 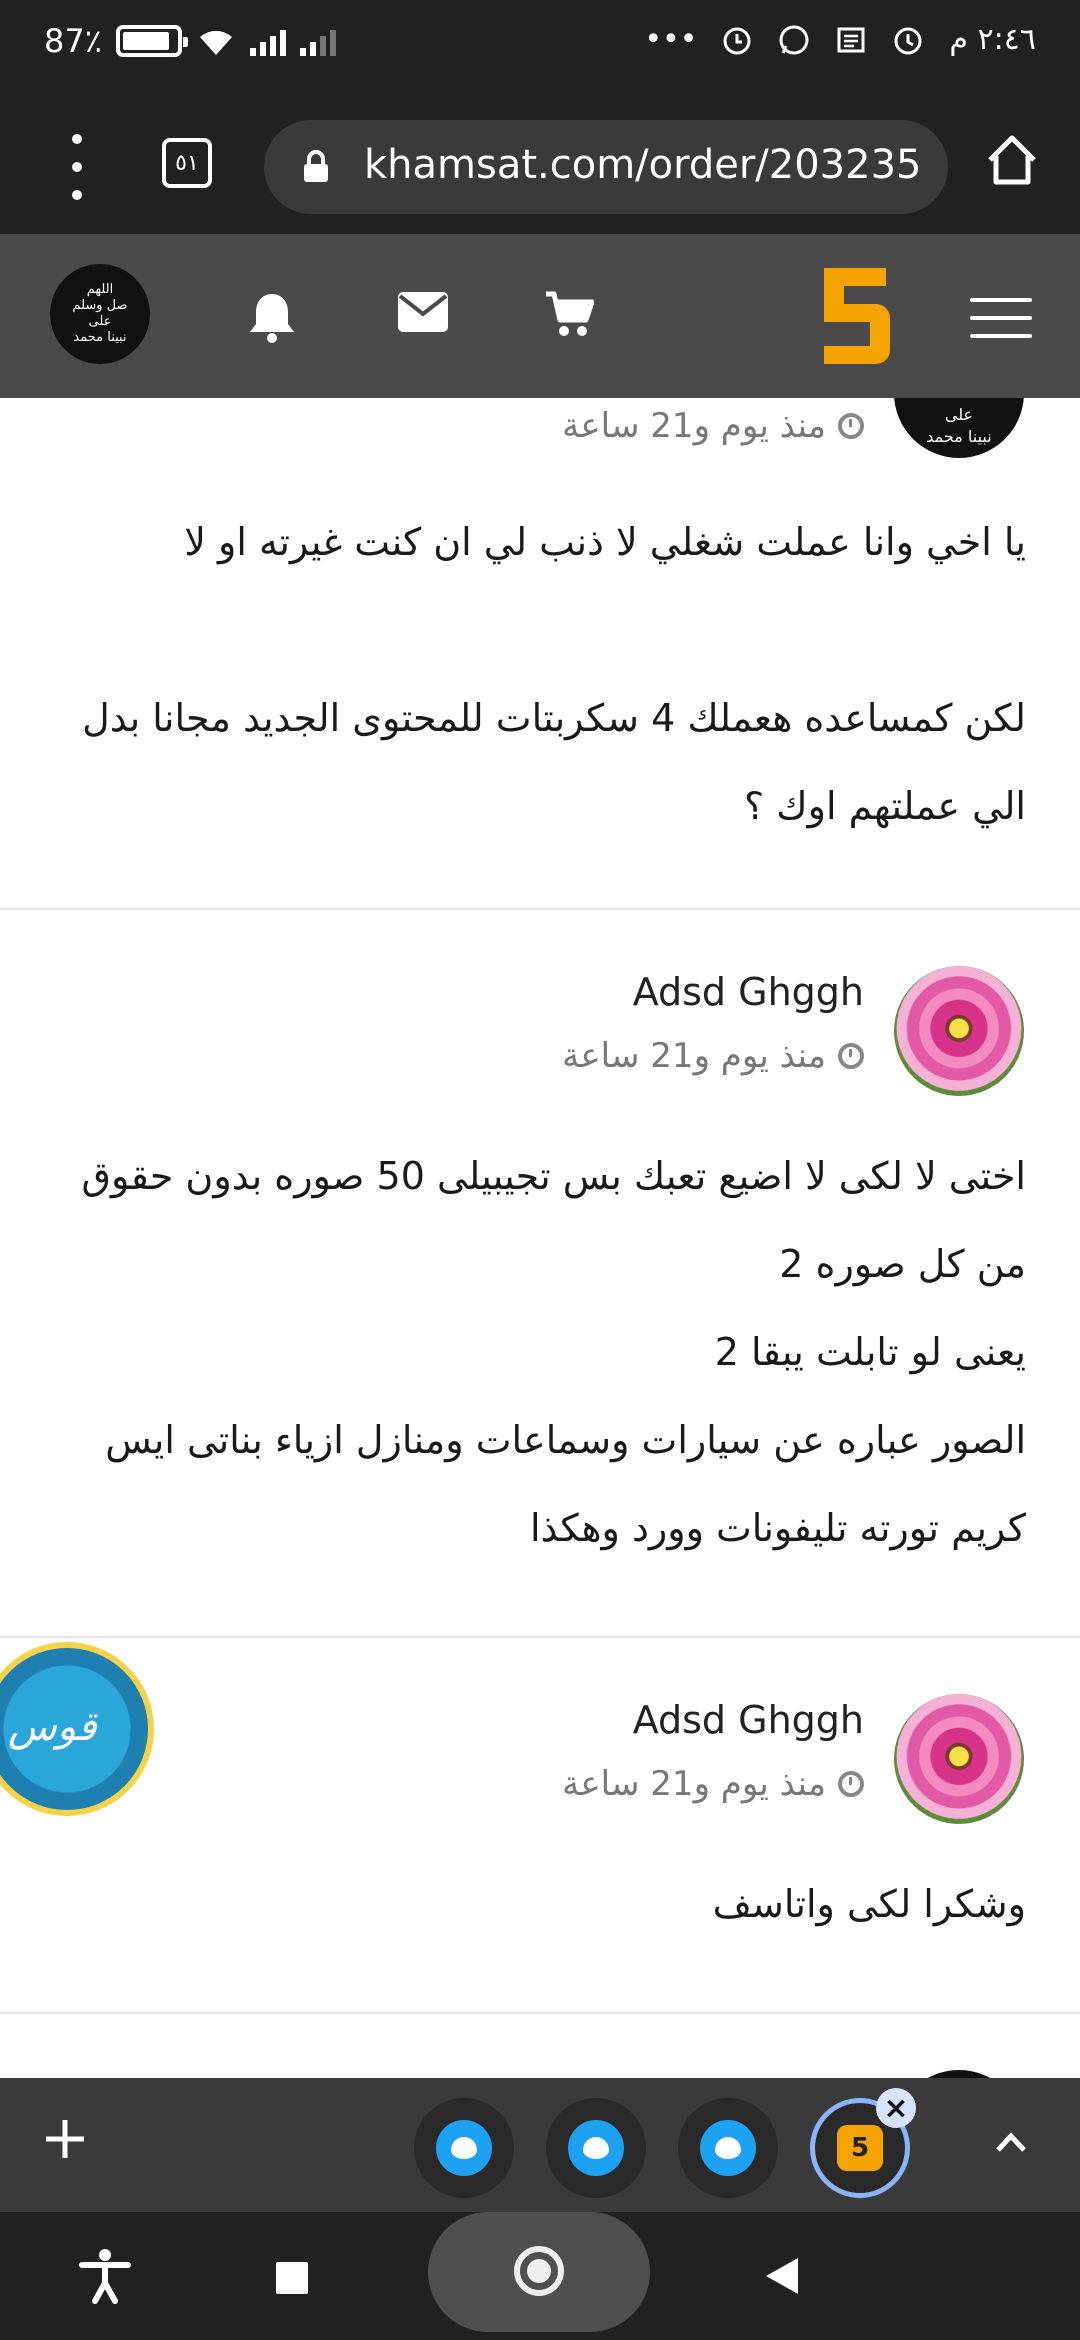 I want to click on news-icon, so click(x=851, y=39).